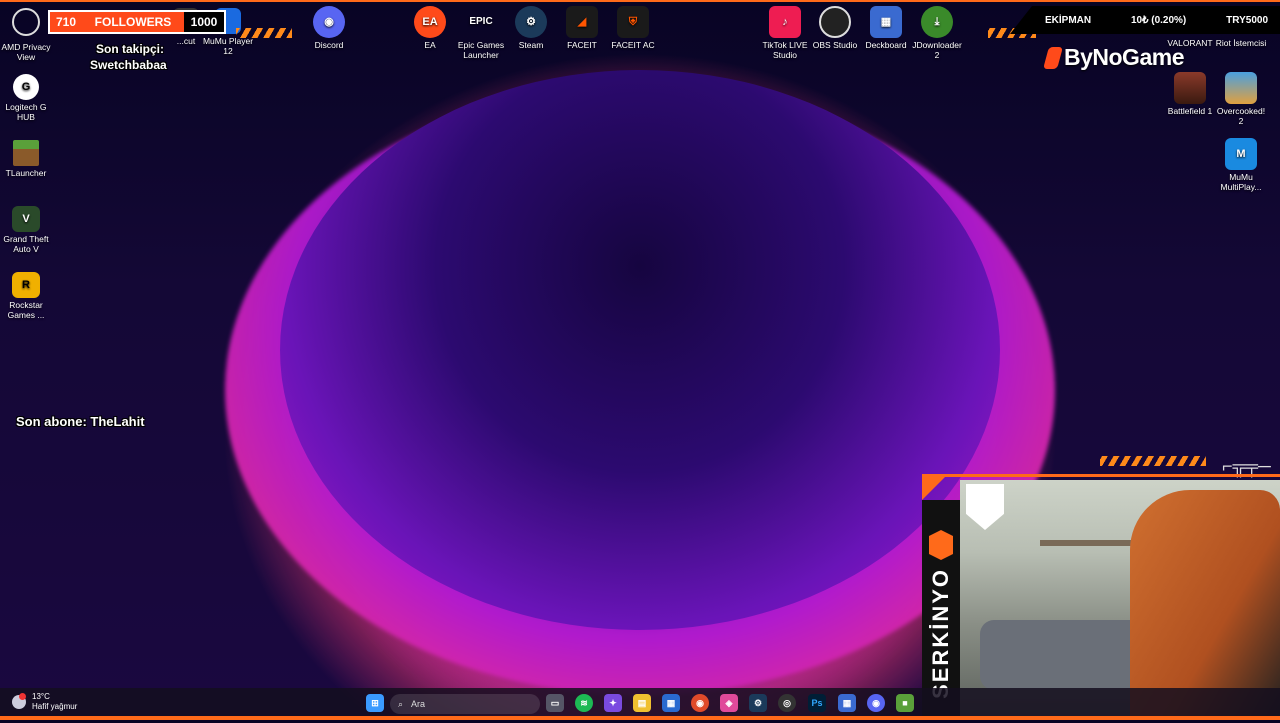  I want to click on sponsor-name: ByNoGame, so click(1124, 57).